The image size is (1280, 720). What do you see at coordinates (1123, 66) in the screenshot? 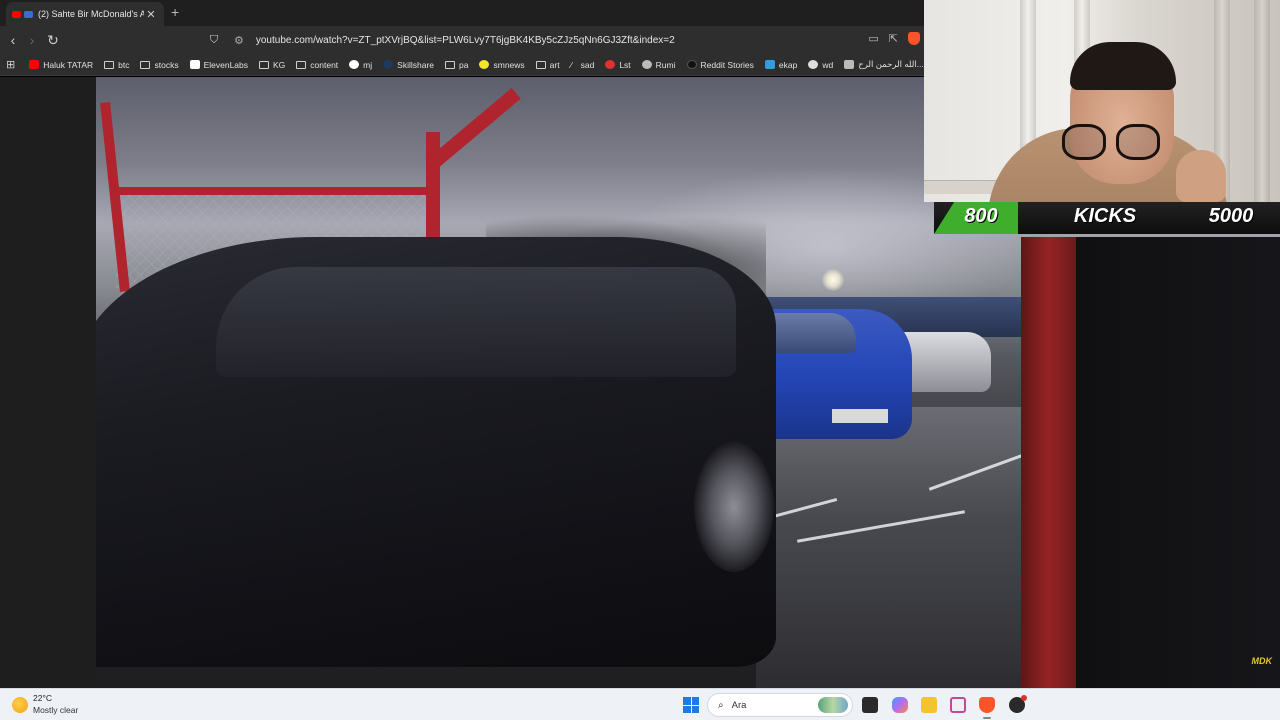
I see `streamer-hair` at bounding box center [1123, 66].